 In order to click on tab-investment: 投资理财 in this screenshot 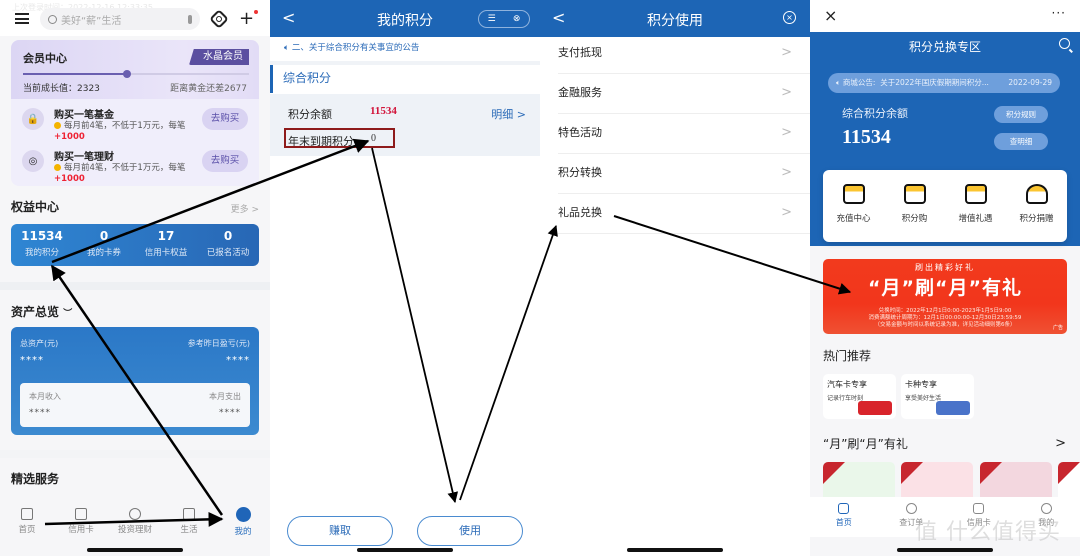, I will do `click(135, 522)`.